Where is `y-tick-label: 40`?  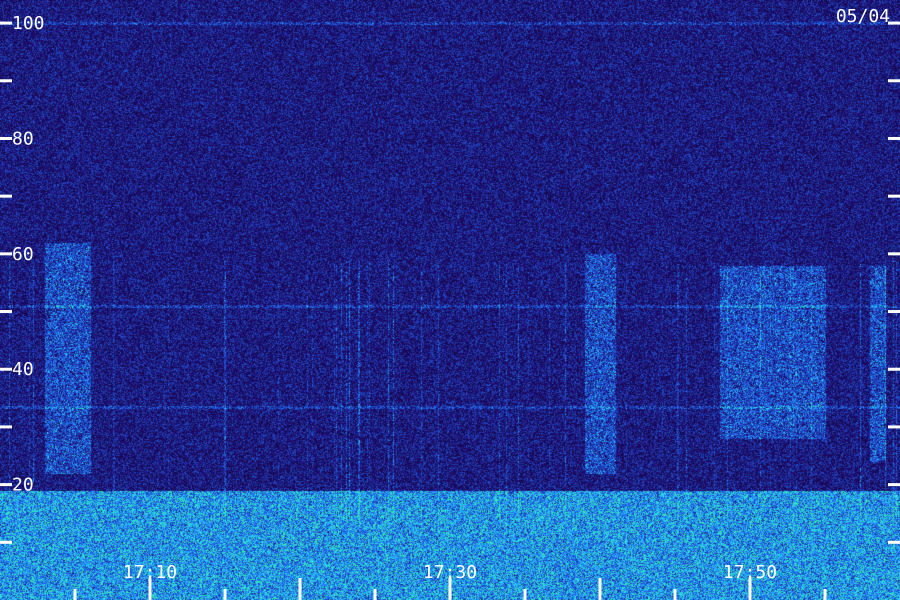 y-tick-label: 40 is located at coordinates (23, 369).